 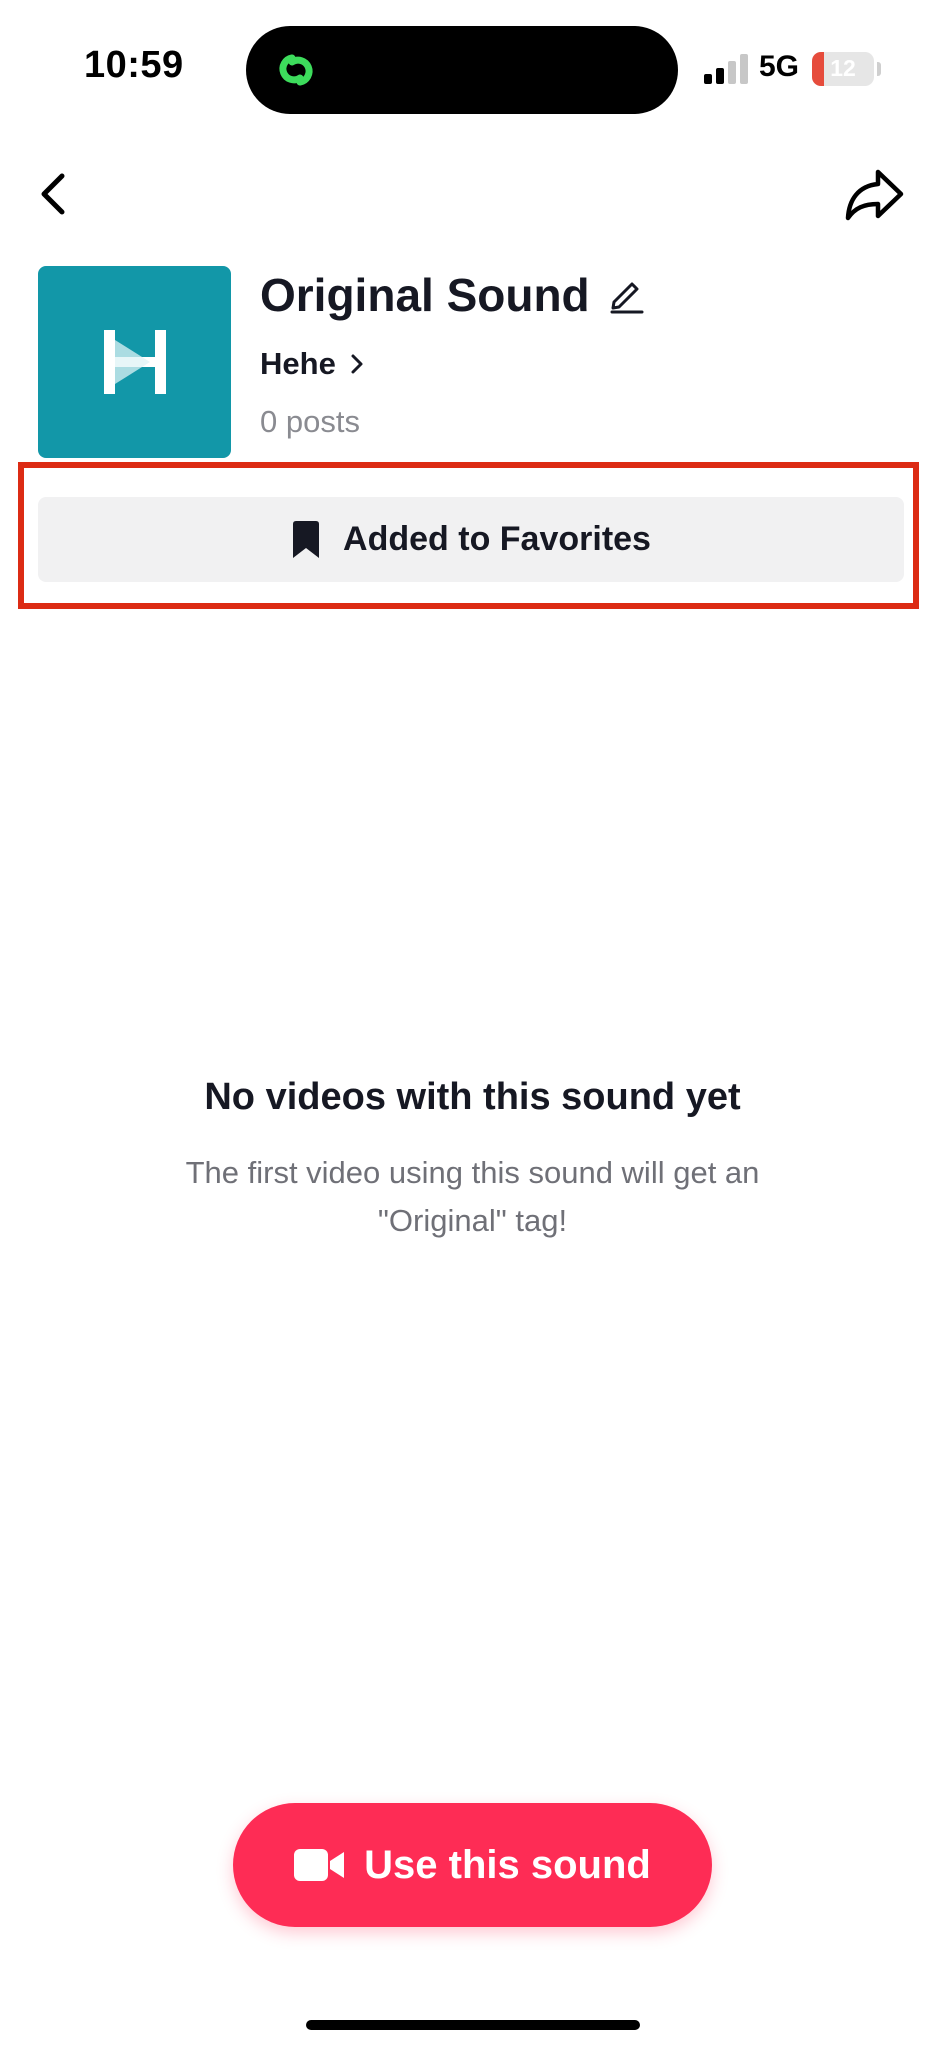 I want to click on chevron-right-icon, so click(x=357, y=364).